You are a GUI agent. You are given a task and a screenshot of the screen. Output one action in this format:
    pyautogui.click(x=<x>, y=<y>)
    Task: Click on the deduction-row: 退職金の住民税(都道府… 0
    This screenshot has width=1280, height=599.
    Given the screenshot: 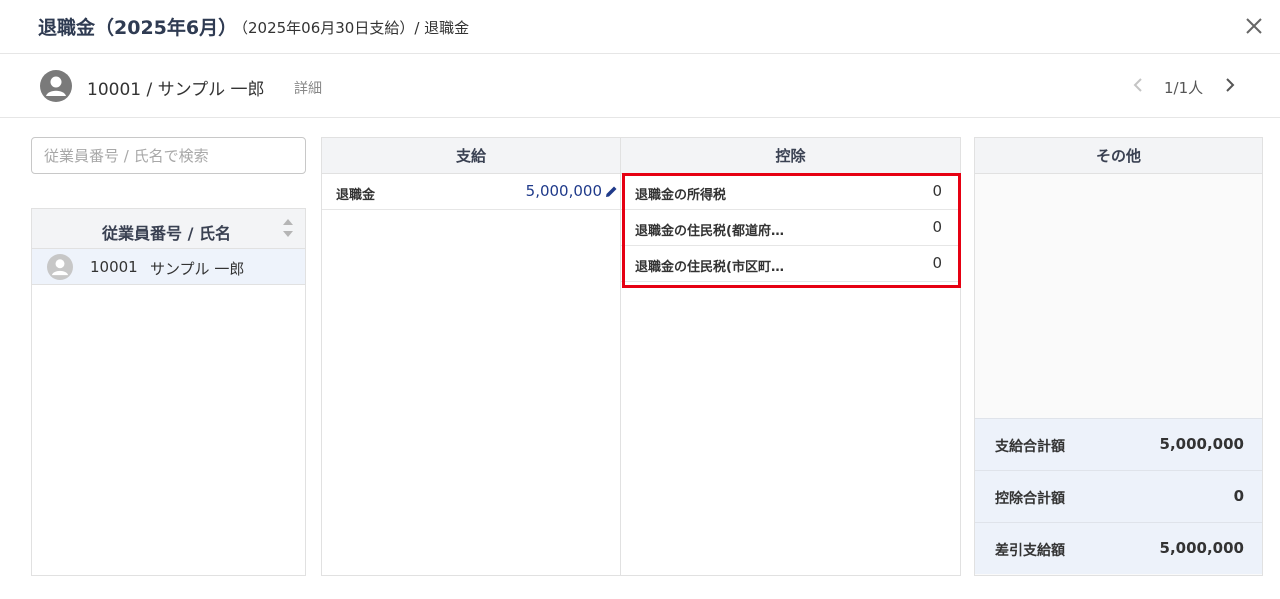 What is the action you would take?
    pyautogui.click(x=790, y=228)
    